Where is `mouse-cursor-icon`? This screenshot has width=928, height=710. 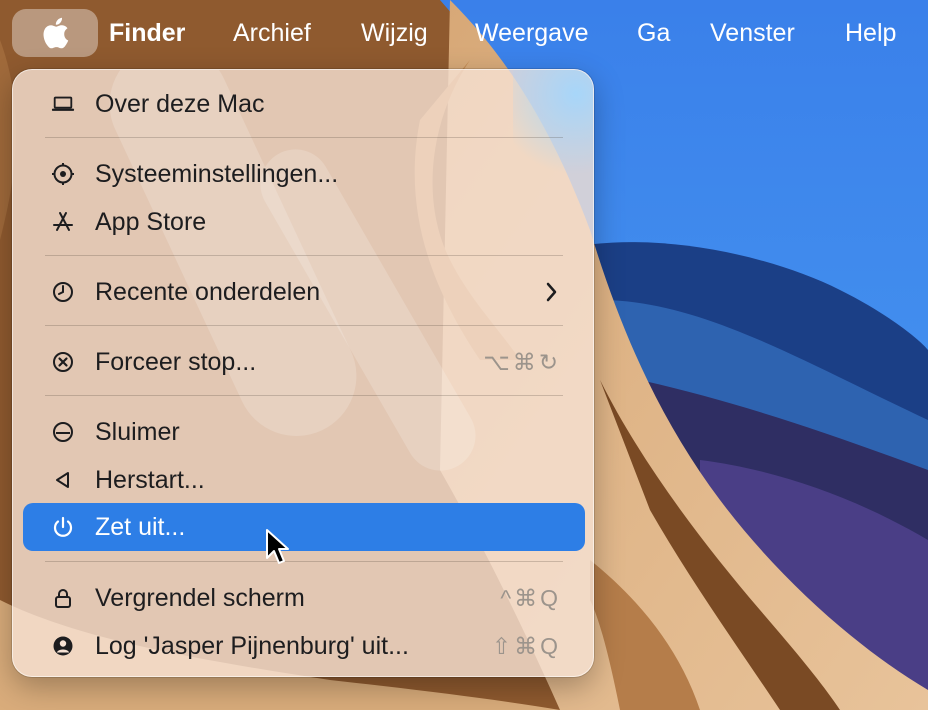
mouse-cursor-icon is located at coordinates (277, 546).